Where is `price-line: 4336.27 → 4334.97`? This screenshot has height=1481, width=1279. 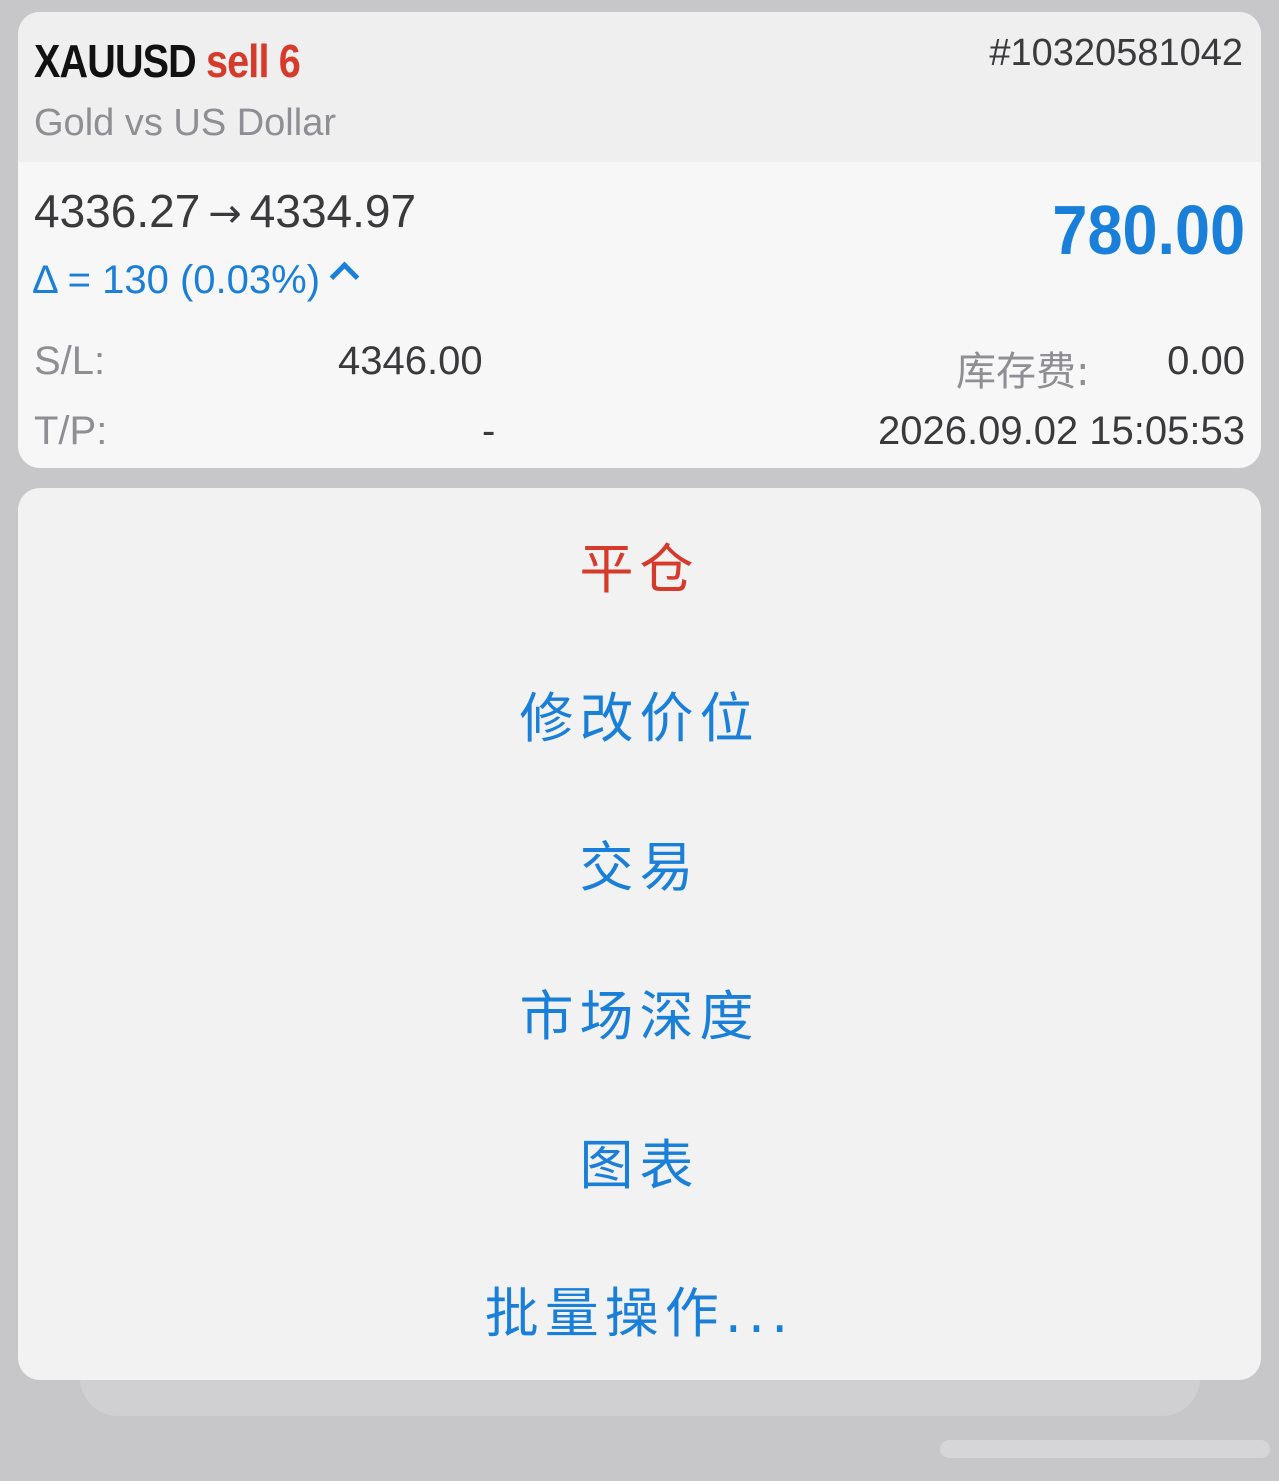
price-line: 4336.27 → 4334.97 is located at coordinates (225, 211).